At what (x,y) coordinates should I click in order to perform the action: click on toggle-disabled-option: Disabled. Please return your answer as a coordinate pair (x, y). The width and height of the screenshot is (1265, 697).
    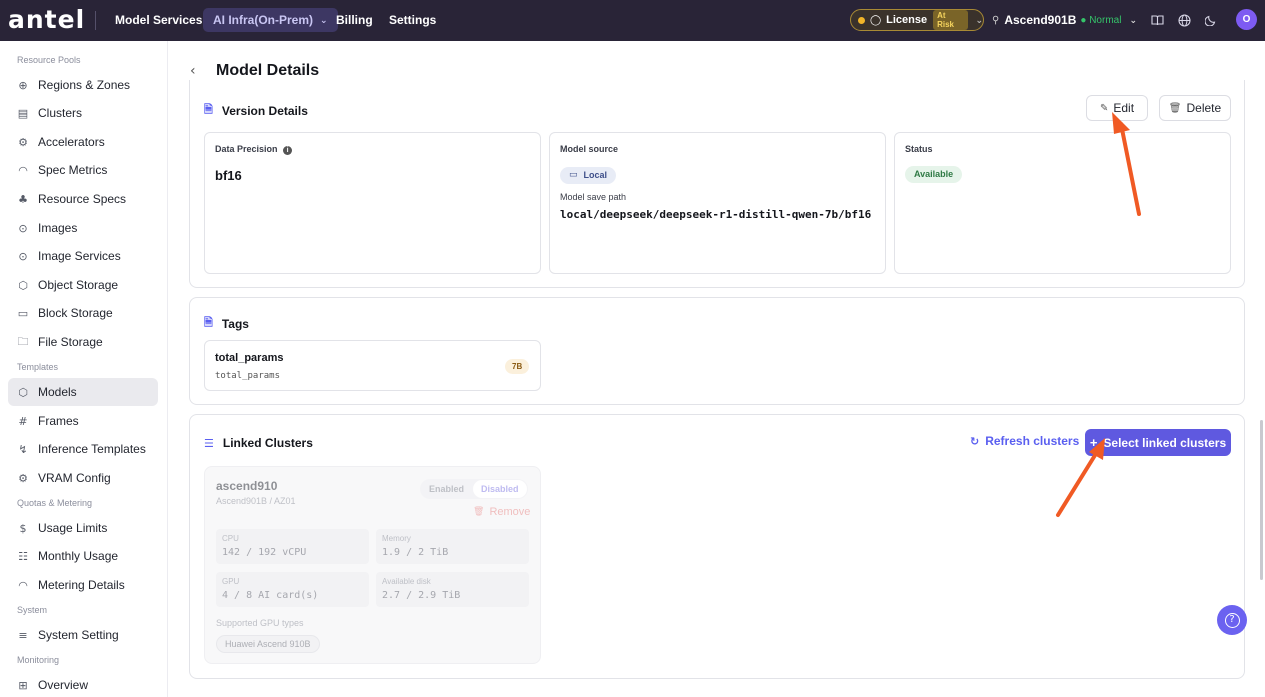
    Looking at the image, I should click on (500, 489).